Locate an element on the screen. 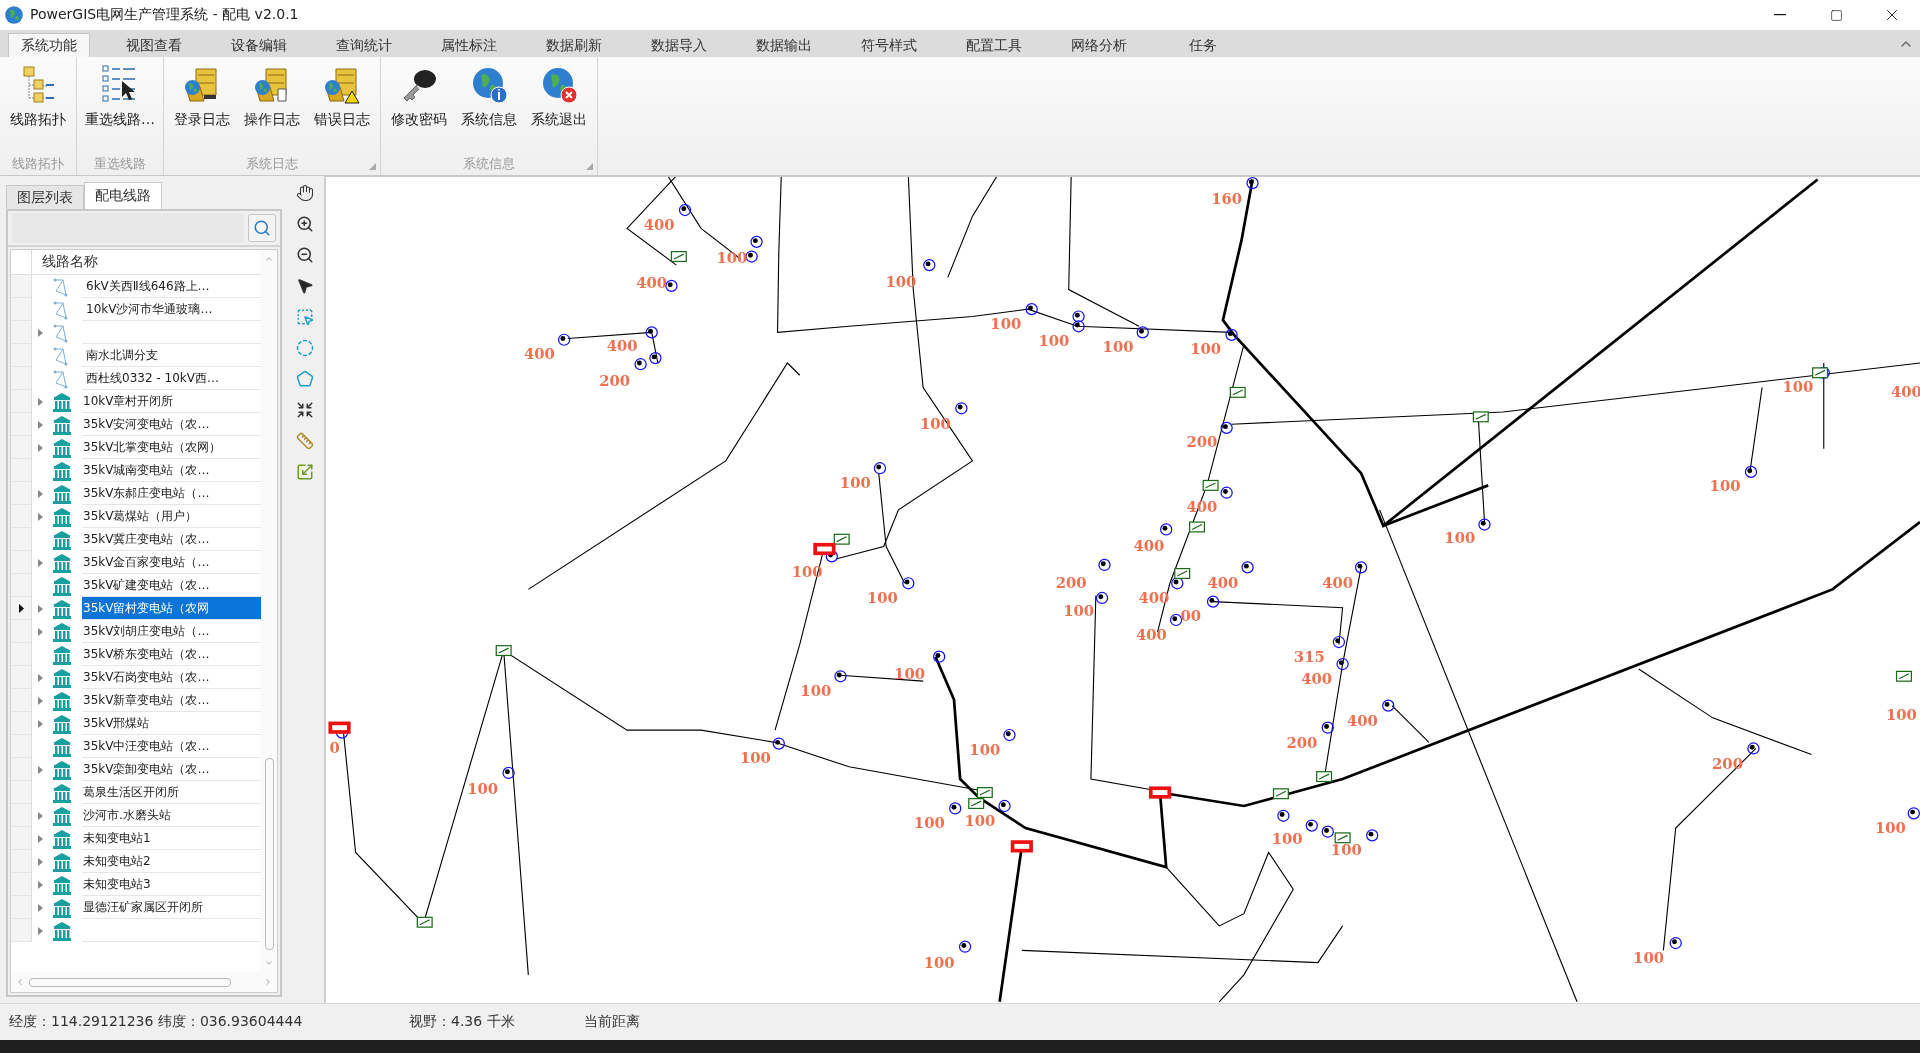  ribbon-button: 线路拓扑 is located at coordinates (38, 107).